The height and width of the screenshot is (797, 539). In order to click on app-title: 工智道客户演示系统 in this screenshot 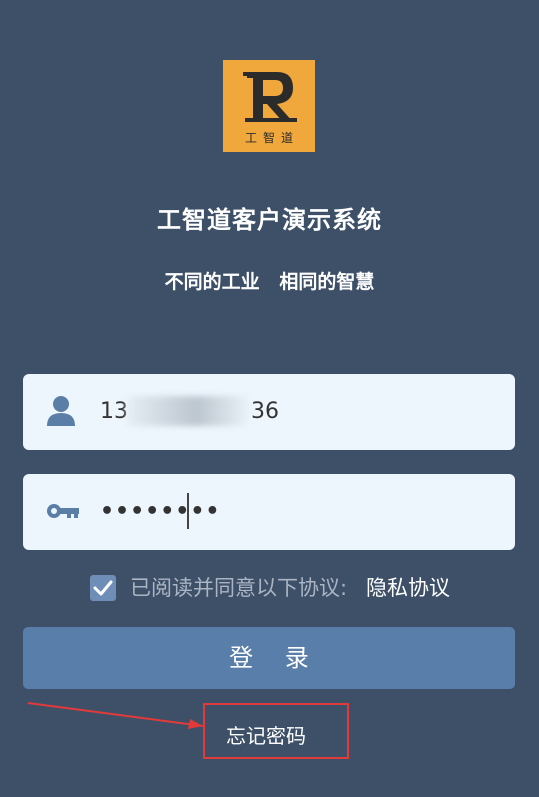, I will do `click(269, 220)`.